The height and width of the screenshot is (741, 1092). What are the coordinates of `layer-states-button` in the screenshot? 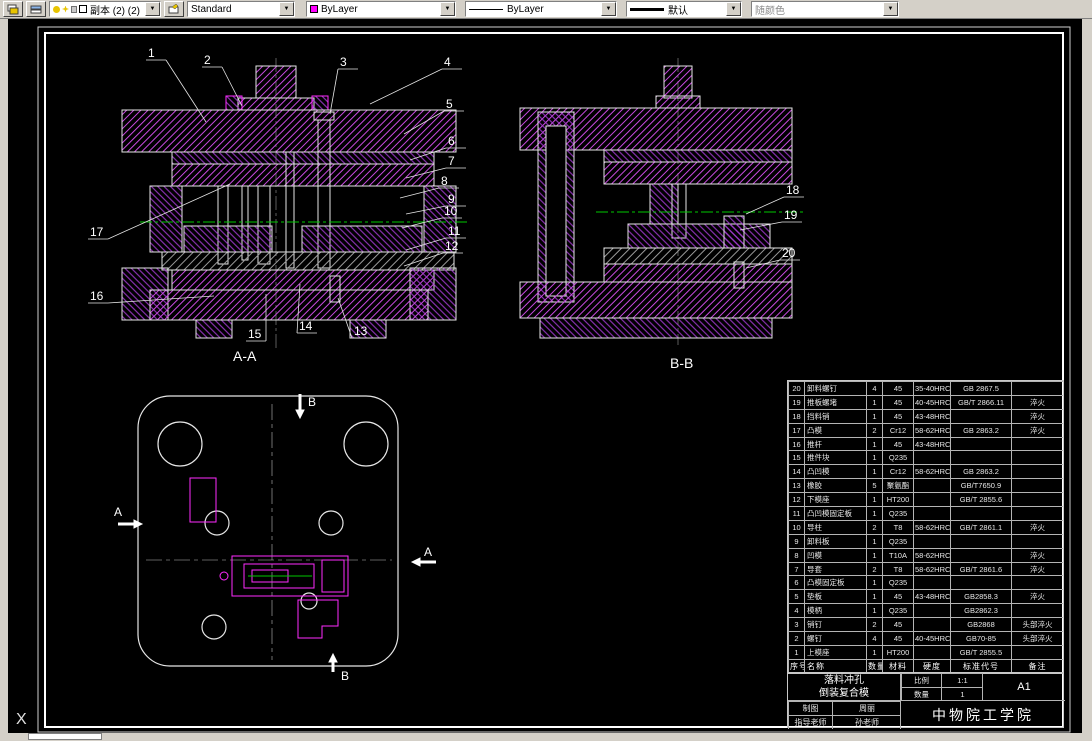 It's located at (36, 9).